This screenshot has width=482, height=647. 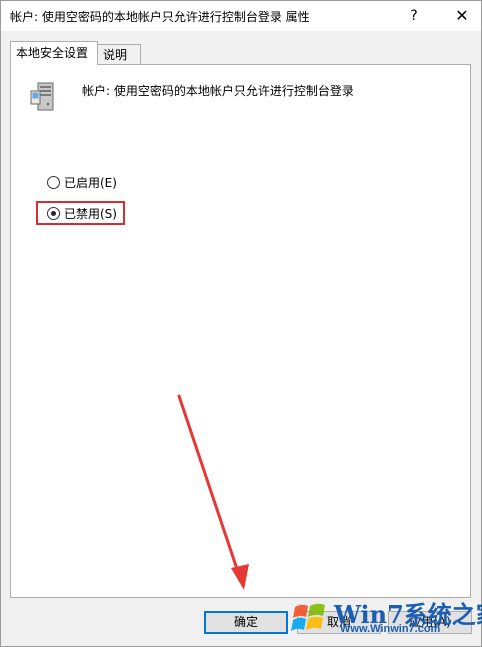 What do you see at coordinates (414, 16) in the screenshot?
I see `help-button: ?` at bounding box center [414, 16].